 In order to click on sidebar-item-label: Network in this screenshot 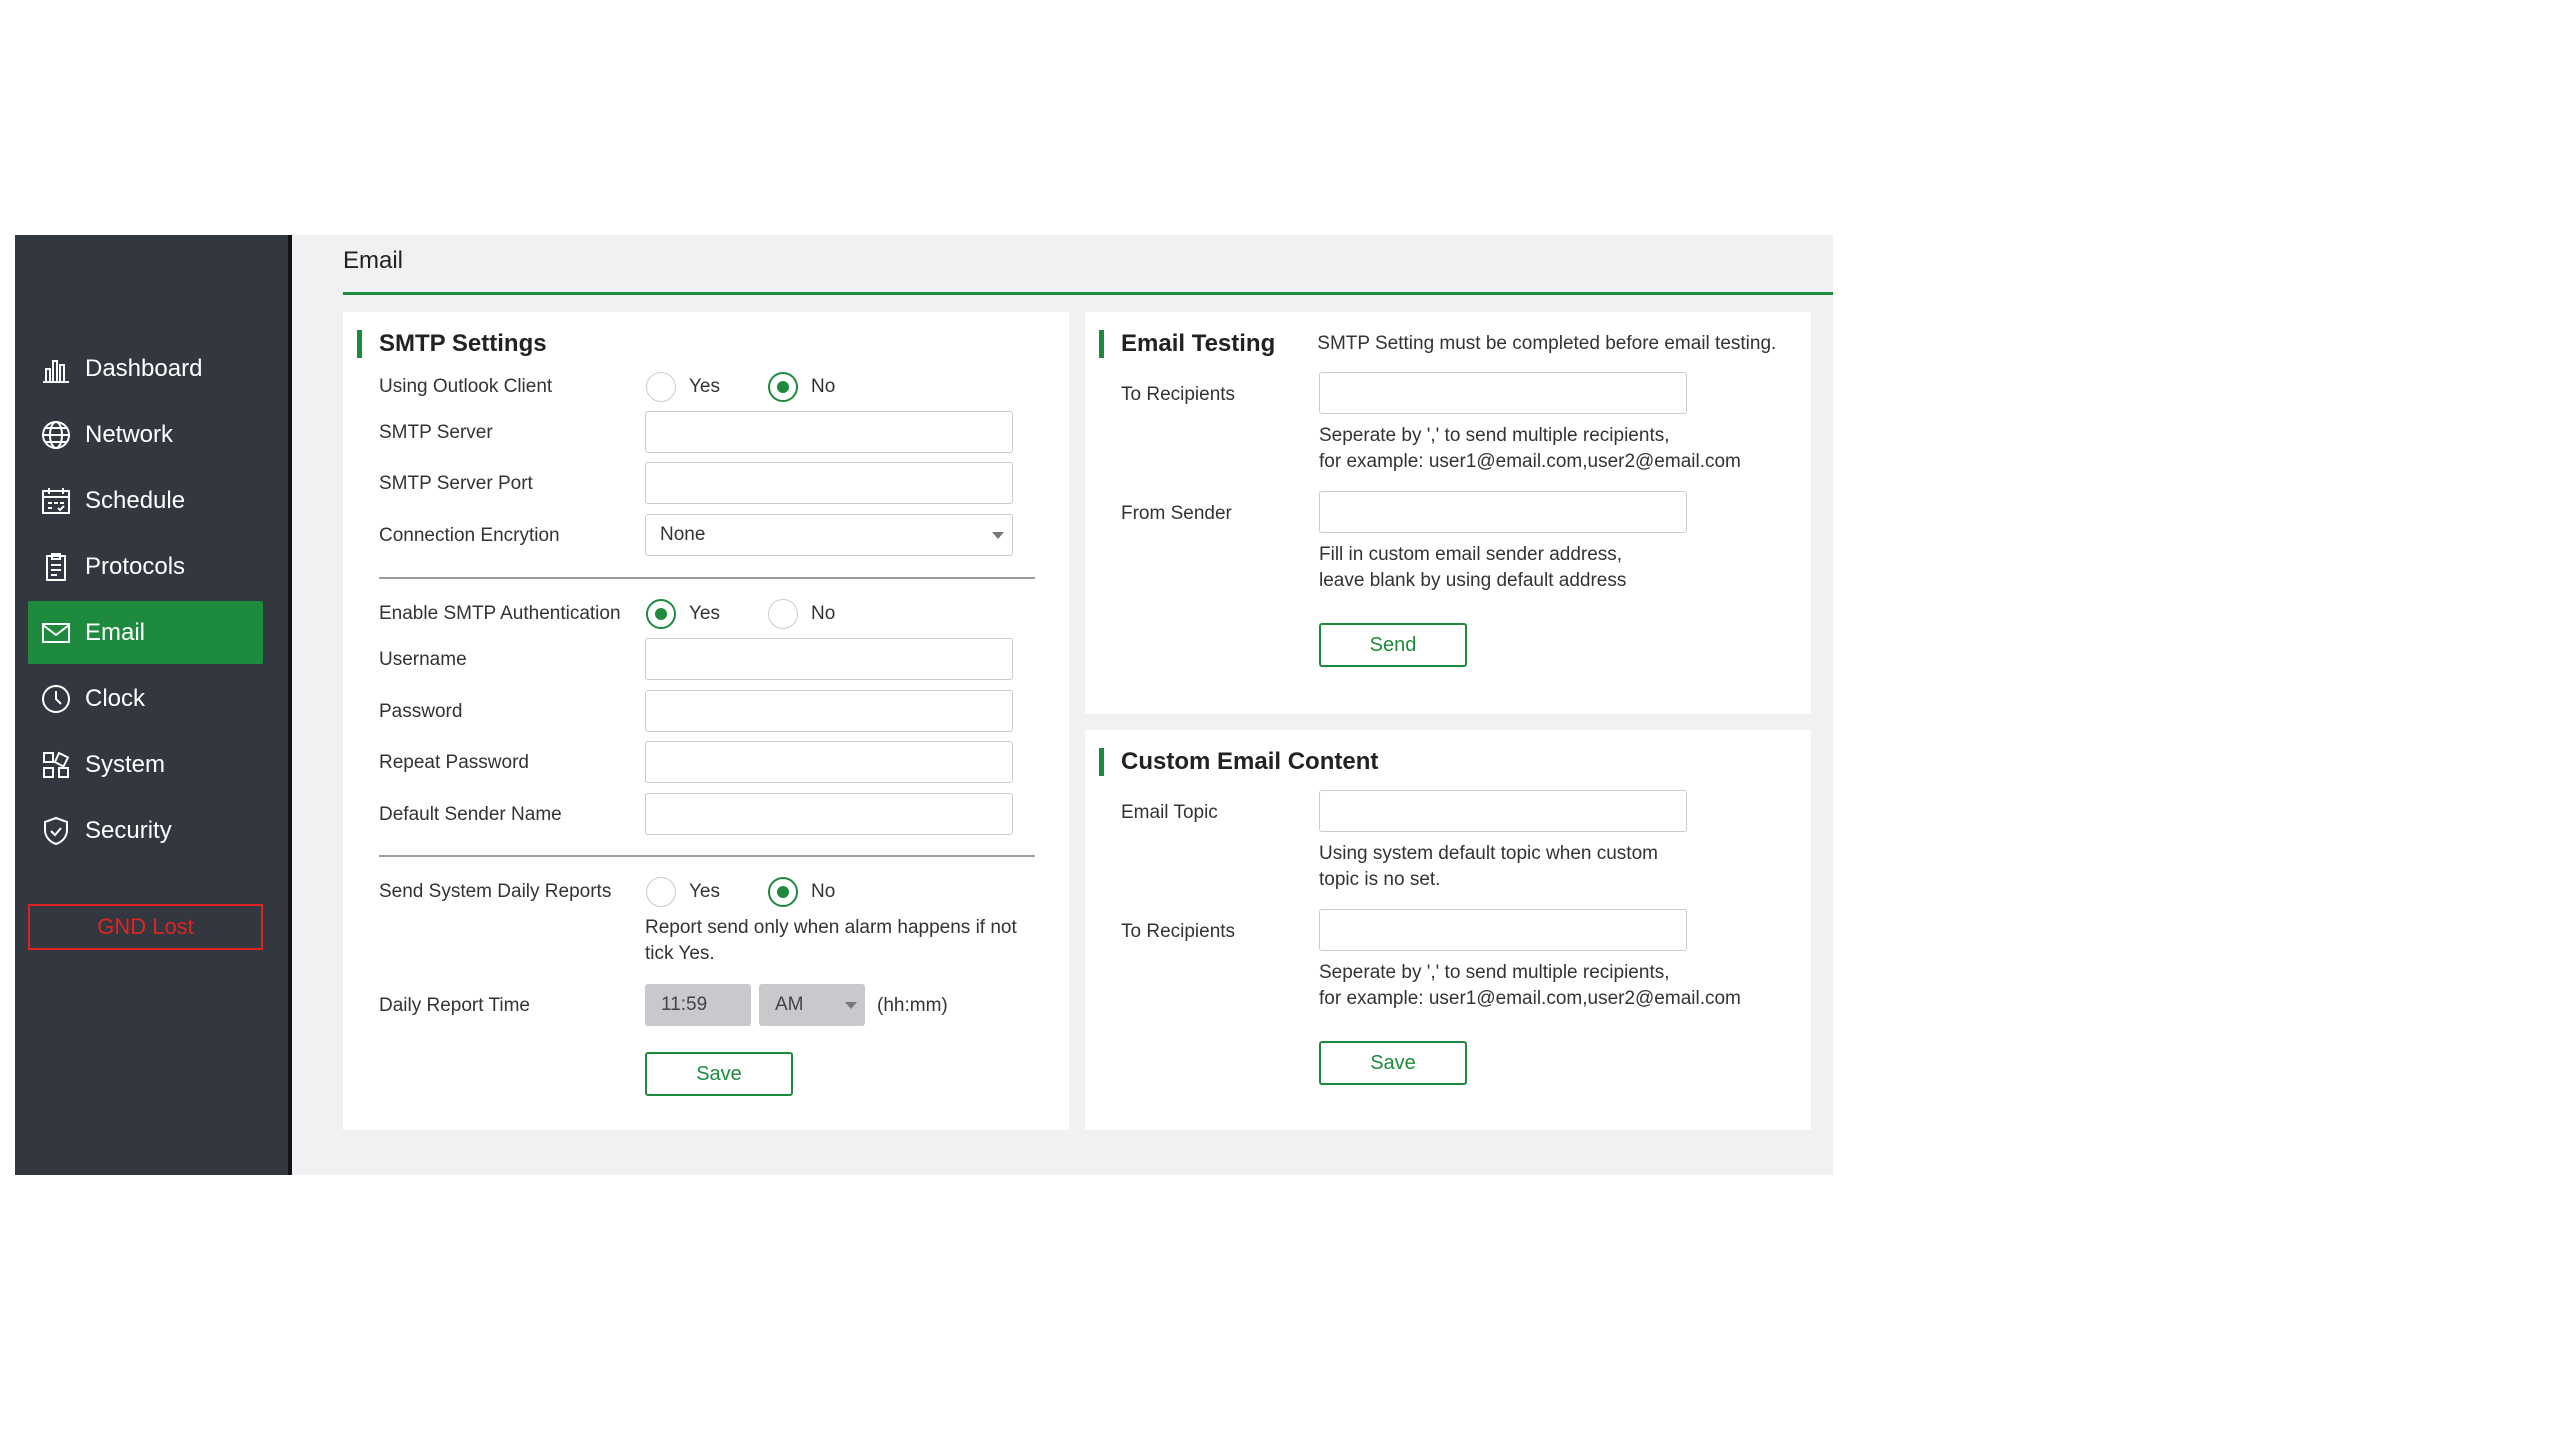, I will do `click(129, 434)`.